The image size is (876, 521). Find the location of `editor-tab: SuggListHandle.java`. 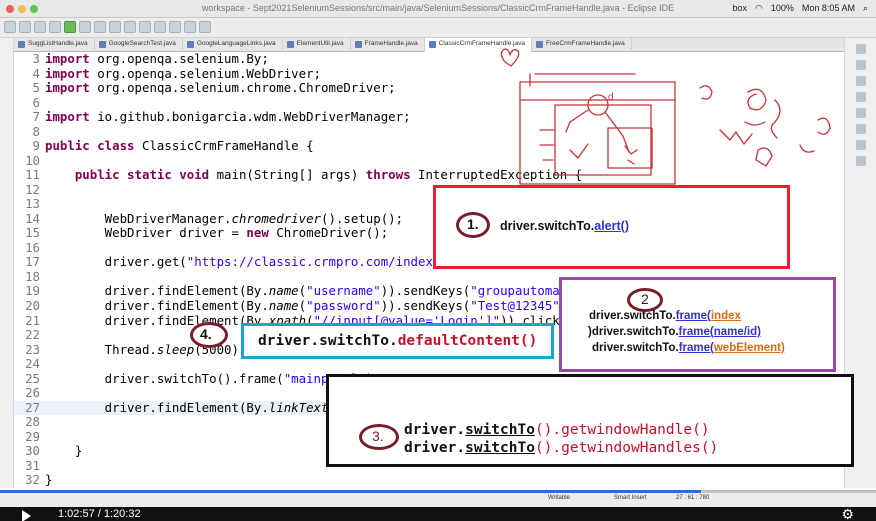

editor-tab: SuggListHandle.java is located at coordinates (54, 45).